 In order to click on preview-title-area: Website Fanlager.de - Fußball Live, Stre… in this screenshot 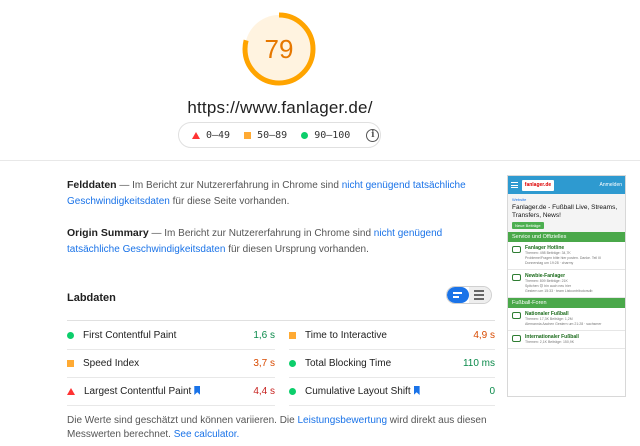, I will do `click(566, 213)`.